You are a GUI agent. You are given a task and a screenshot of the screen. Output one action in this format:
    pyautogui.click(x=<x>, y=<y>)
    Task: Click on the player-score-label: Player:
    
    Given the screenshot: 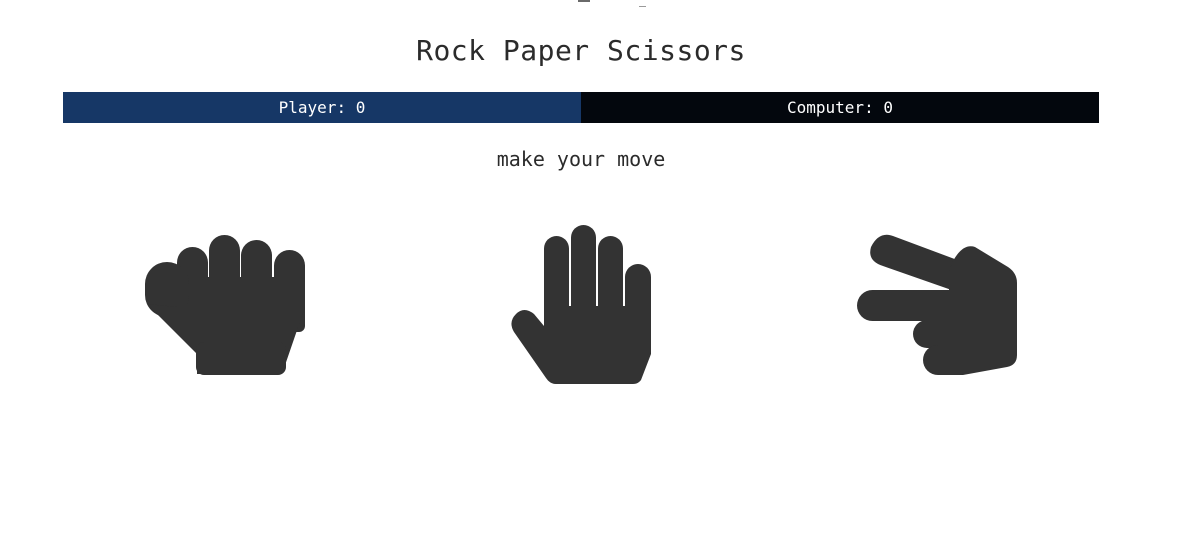 What is the action you would take?
    pyautogui.click(x=312, y=107)
    